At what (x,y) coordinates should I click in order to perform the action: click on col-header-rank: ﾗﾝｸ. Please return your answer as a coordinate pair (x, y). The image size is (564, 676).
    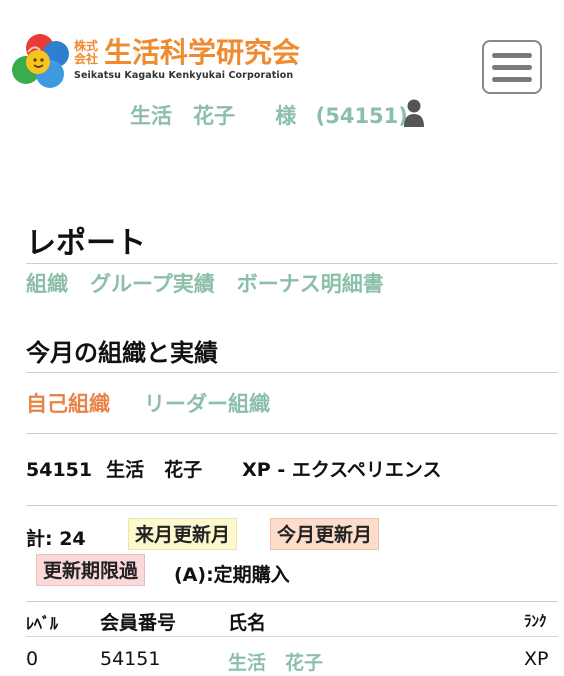
    Looking at the image, I should click on (535, 621).